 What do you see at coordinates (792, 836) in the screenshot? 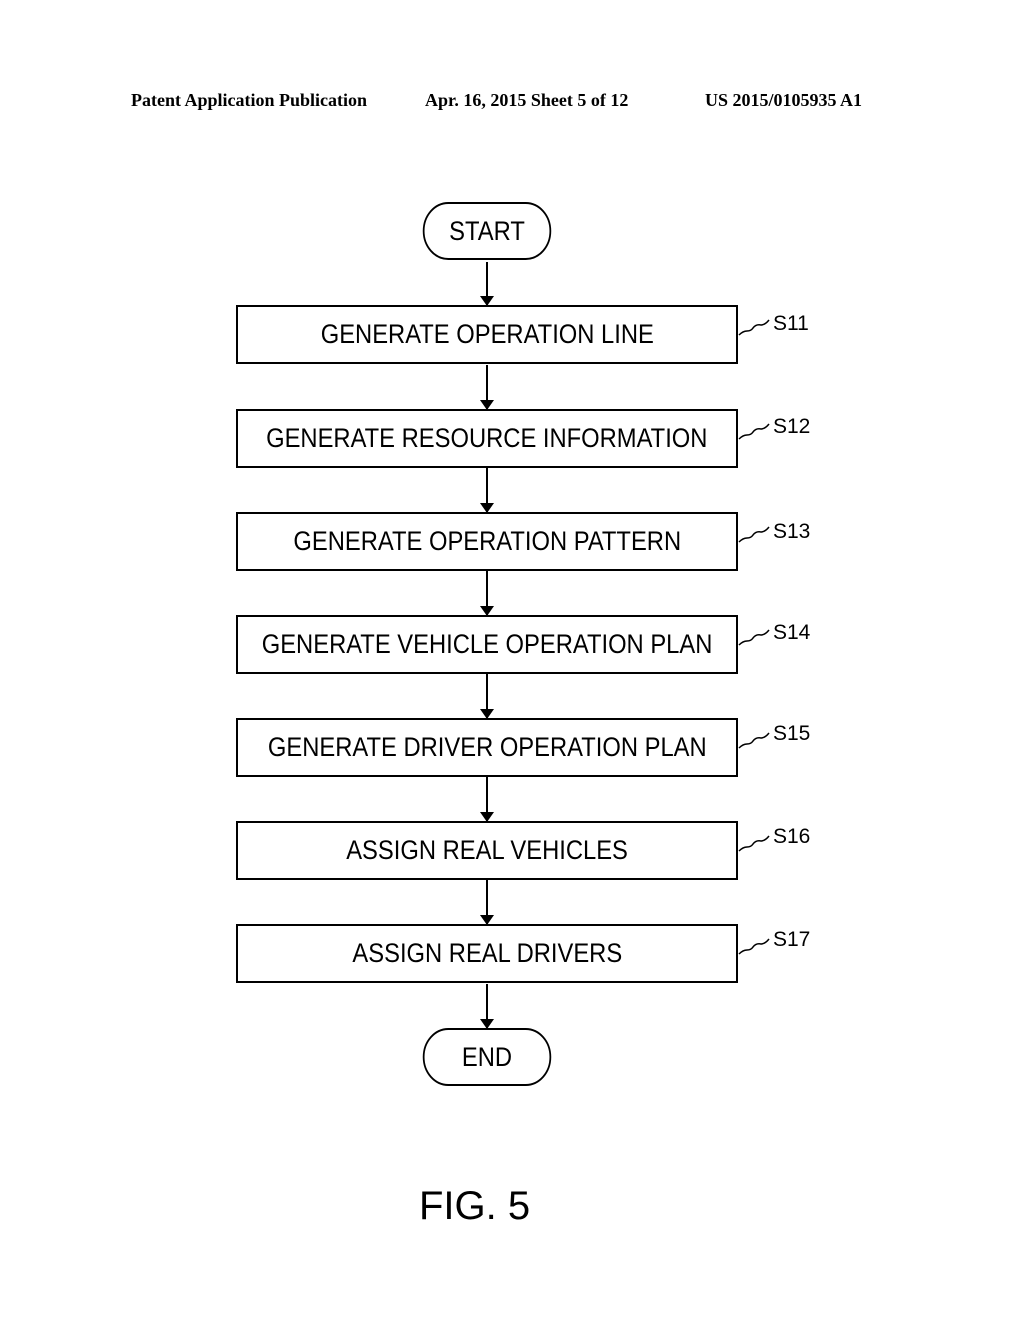
I see `step-id-s16: S16` at bounding box center [792, 836].